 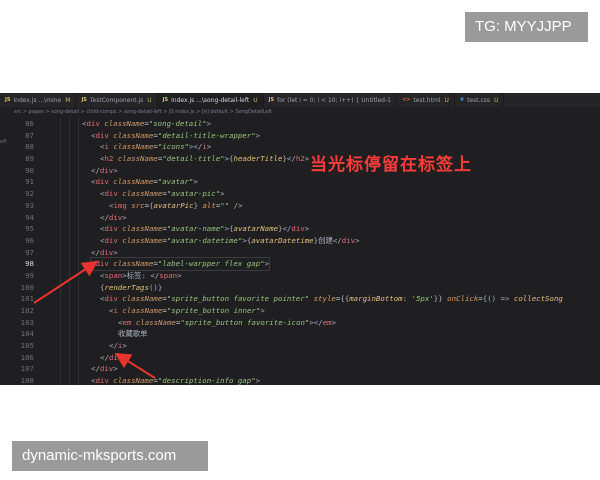 What do you see at coordinates (110, 456) in the screenshot?
I see `watermark-bottom: dynamic-mksports.com` at bounding box center [110, 456].